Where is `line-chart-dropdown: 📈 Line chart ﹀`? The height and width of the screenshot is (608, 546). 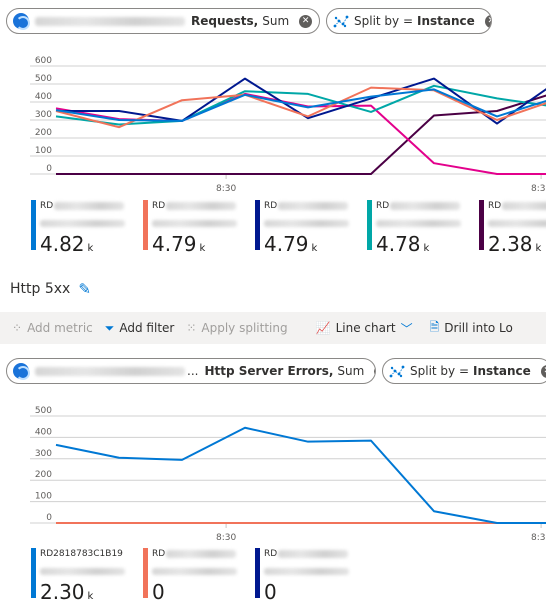
line-chart-dropdown: 📈 Line chart ﹀ is located at coordinates (367, 328).